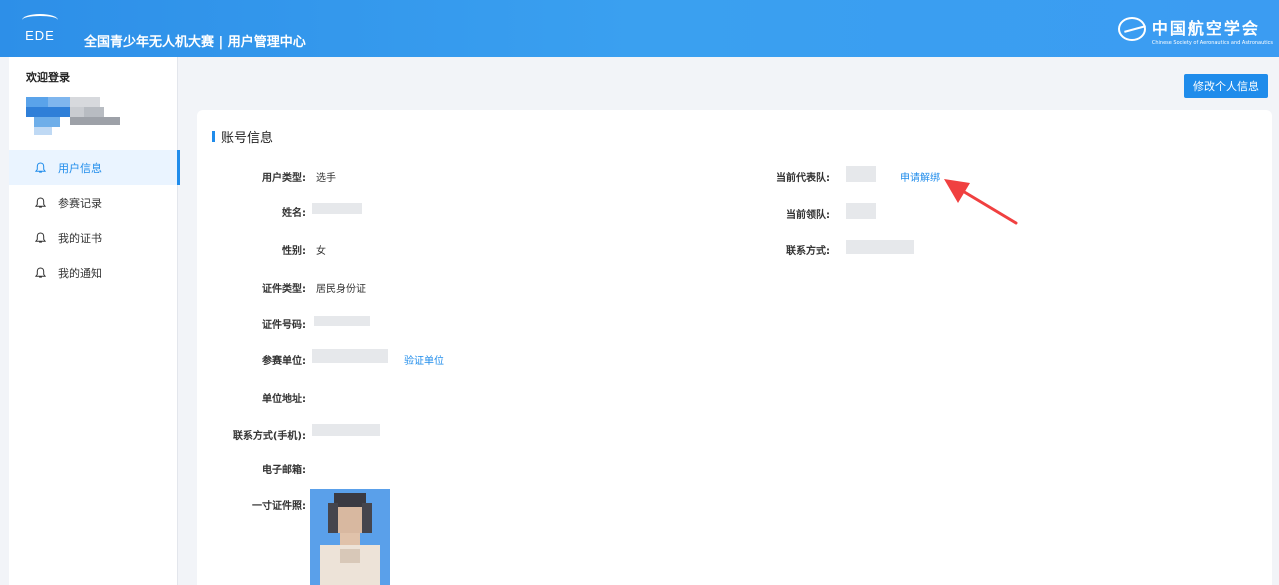  Describe the element at coordinates (40, 20) in the screenshot. I see `wing-icon` at that location.